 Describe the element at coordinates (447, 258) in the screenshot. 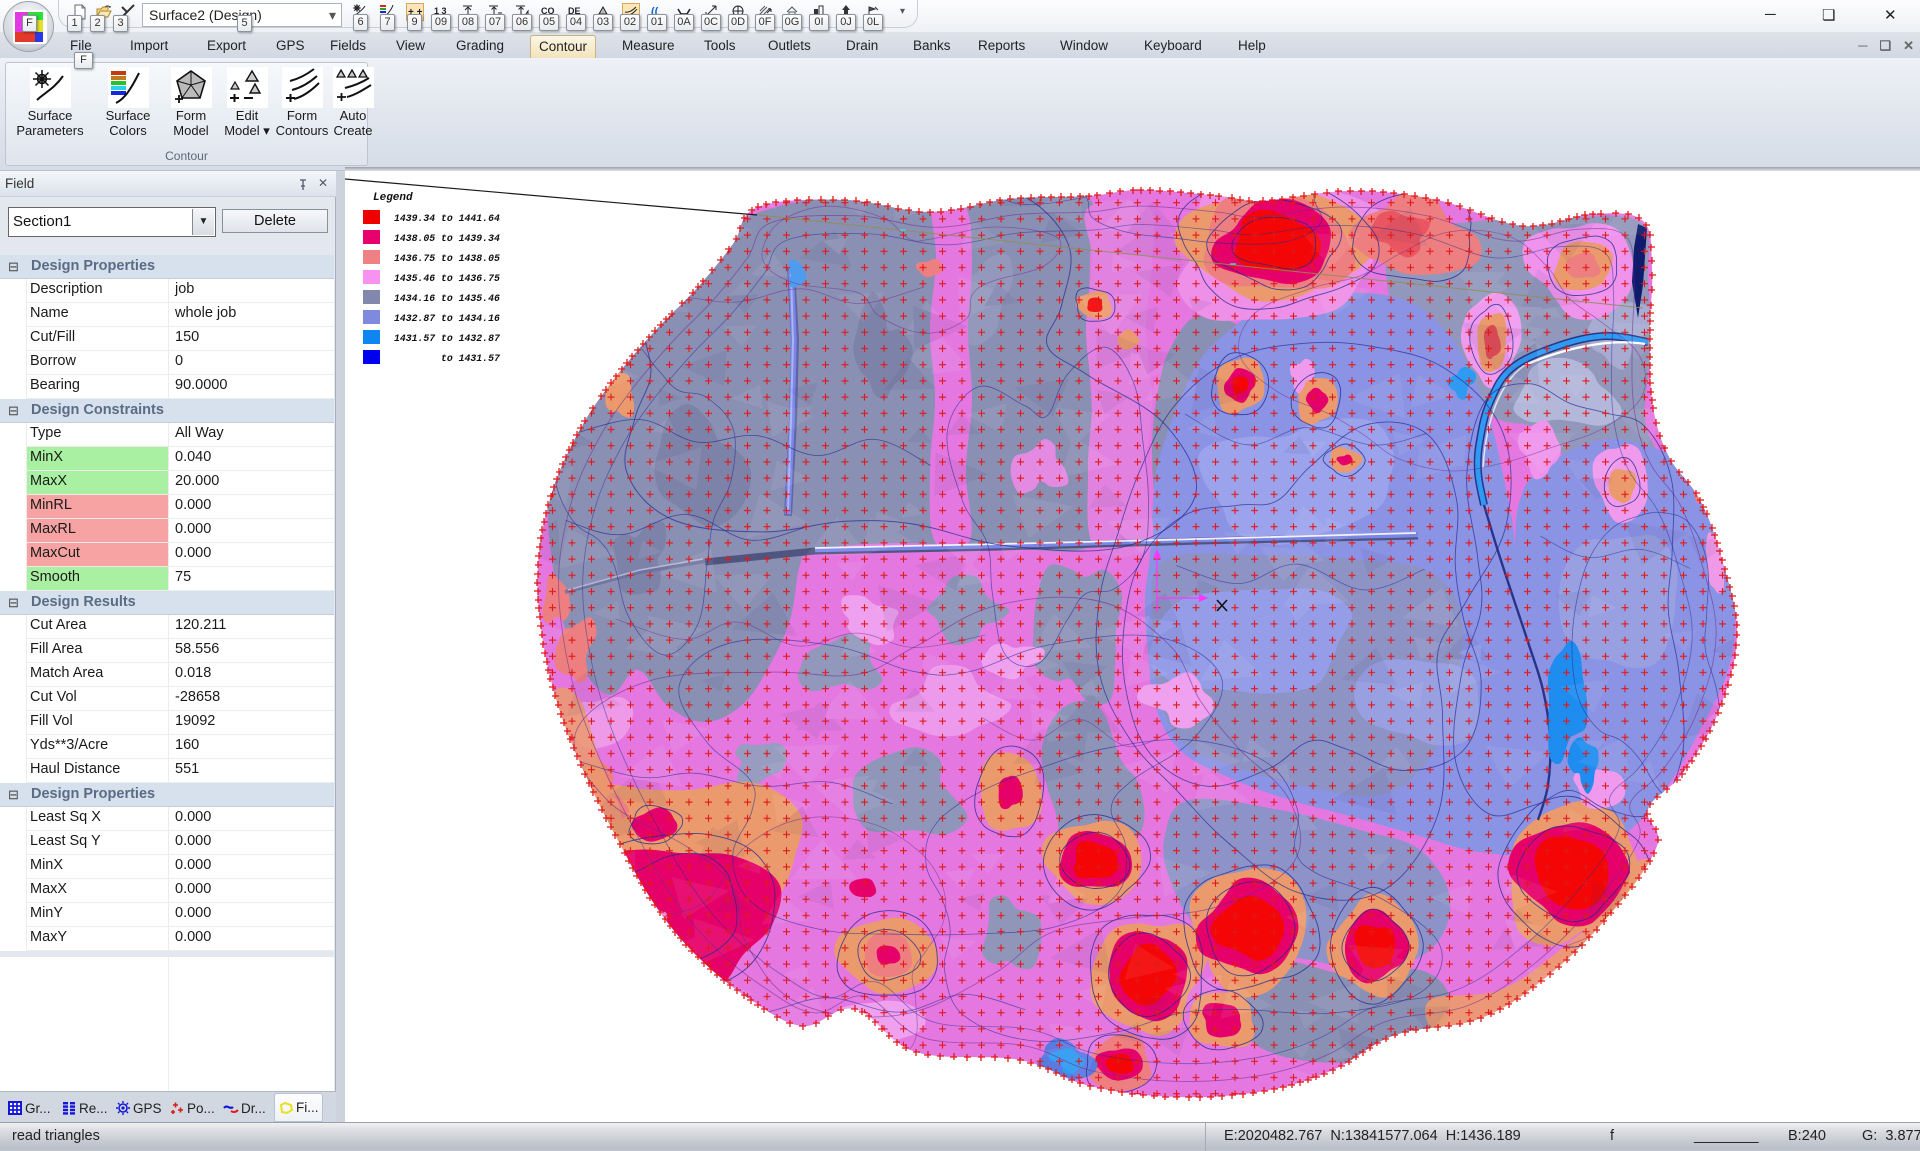

I see `svg-text: 1436.75 to 1438.05` at that location.